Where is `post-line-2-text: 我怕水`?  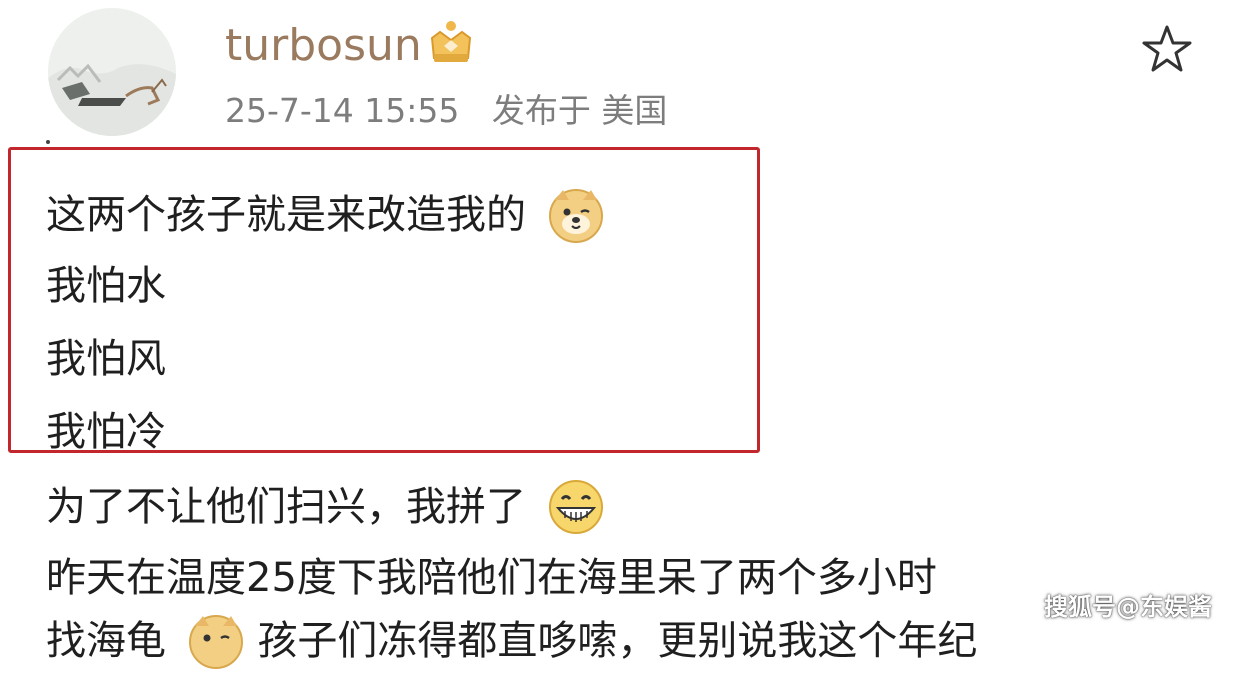
post-line-2-text: 我怕水 is located at coordinates (106, 286).